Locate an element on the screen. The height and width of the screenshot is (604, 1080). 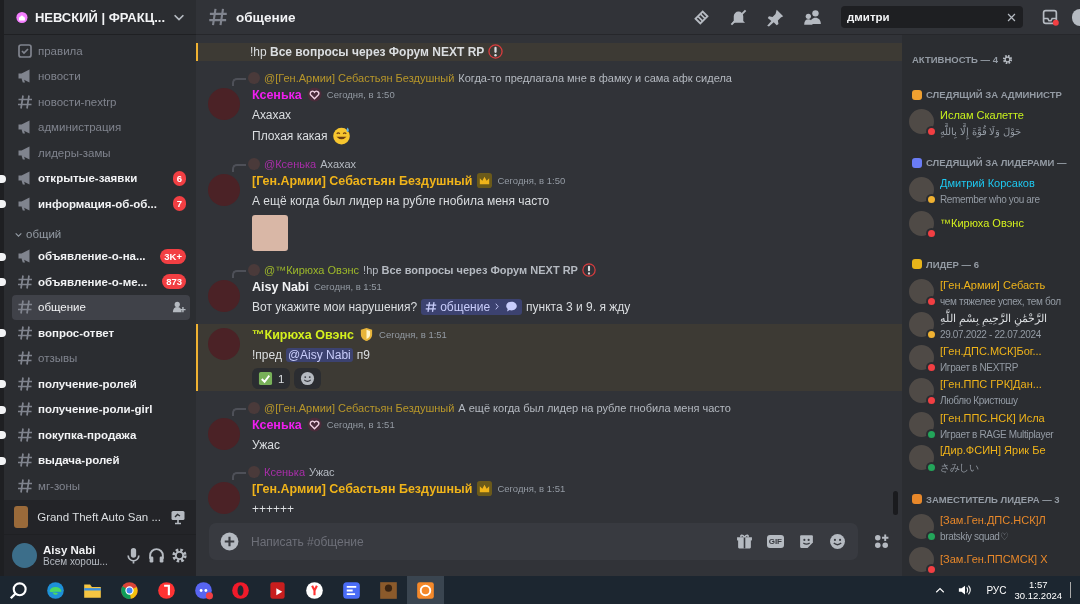
channel-item: покупка-продажа is located at coordinates (101, 435).